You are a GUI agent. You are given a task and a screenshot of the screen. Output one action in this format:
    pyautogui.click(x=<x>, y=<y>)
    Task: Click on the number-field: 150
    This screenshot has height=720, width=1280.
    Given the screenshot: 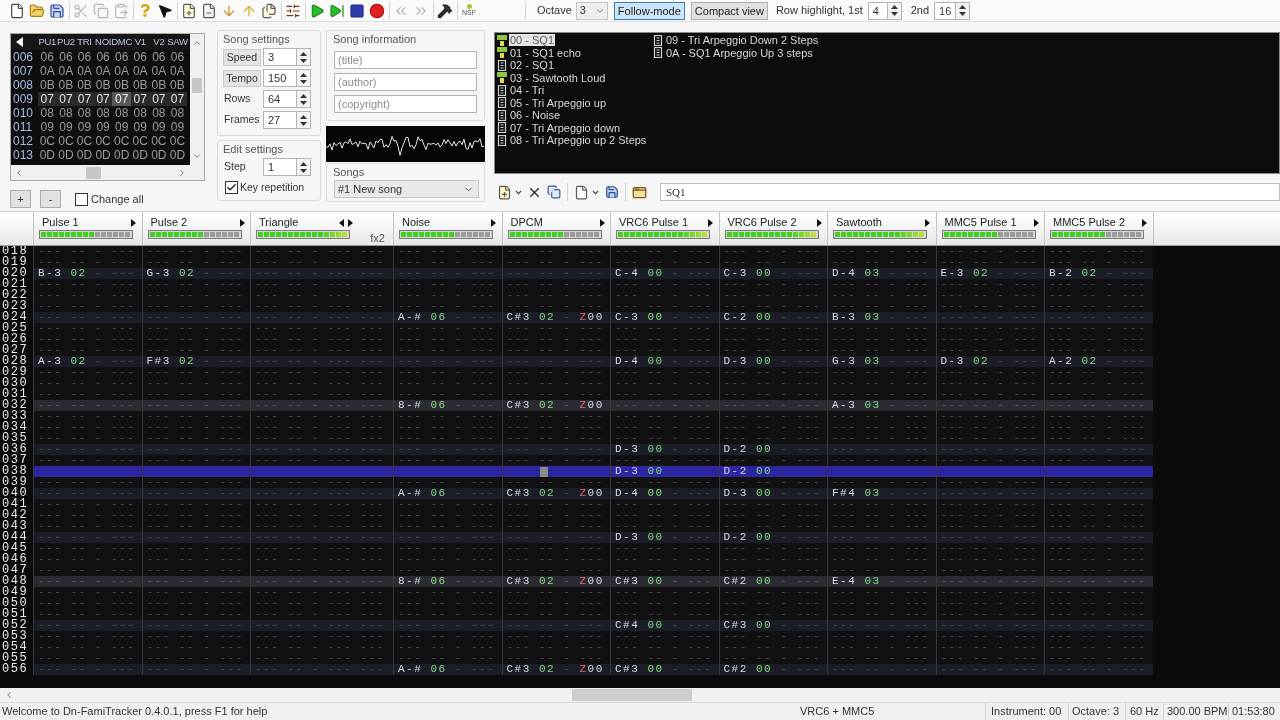 What is the action you would take?
    pyautogui.click(x=280, y=78)
    